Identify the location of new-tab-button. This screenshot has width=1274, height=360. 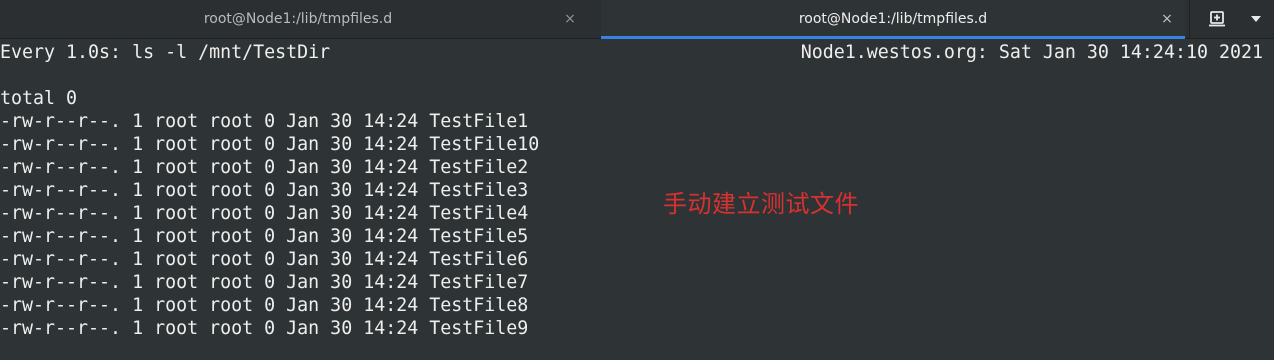
(1217, 19).